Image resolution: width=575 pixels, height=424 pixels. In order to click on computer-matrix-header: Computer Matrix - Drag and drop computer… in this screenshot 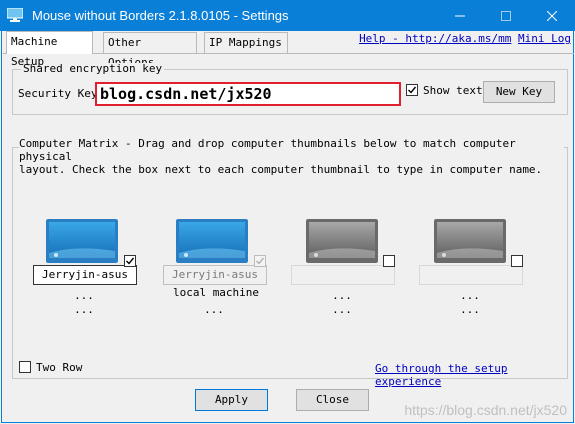, I will do `click(291, 156)`.